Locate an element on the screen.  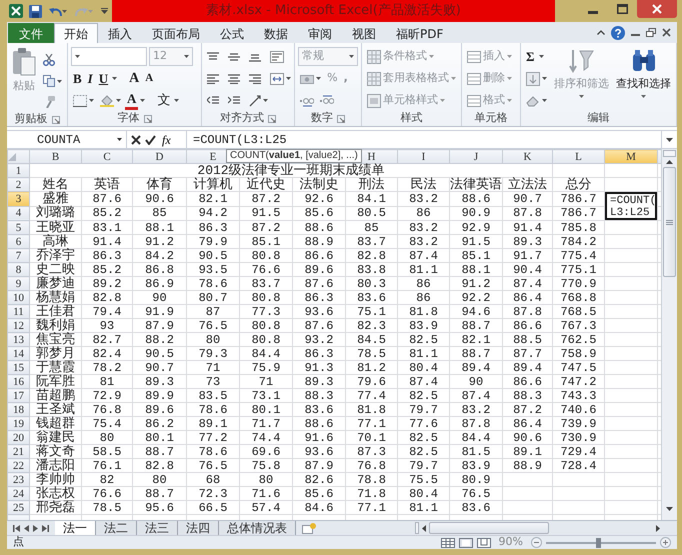
rows-icon is located at coordinates (474, 78).